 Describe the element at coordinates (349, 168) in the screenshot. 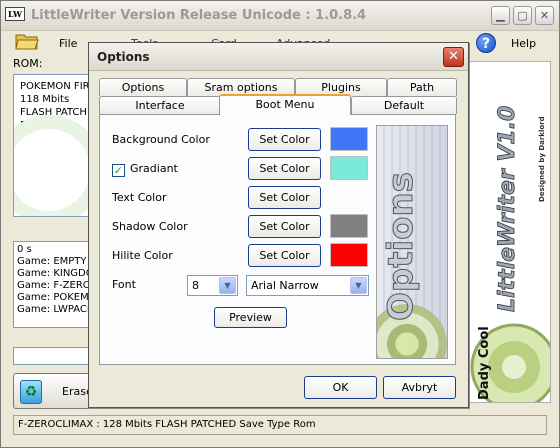

I see `gradiant-color-swatch` at that location.